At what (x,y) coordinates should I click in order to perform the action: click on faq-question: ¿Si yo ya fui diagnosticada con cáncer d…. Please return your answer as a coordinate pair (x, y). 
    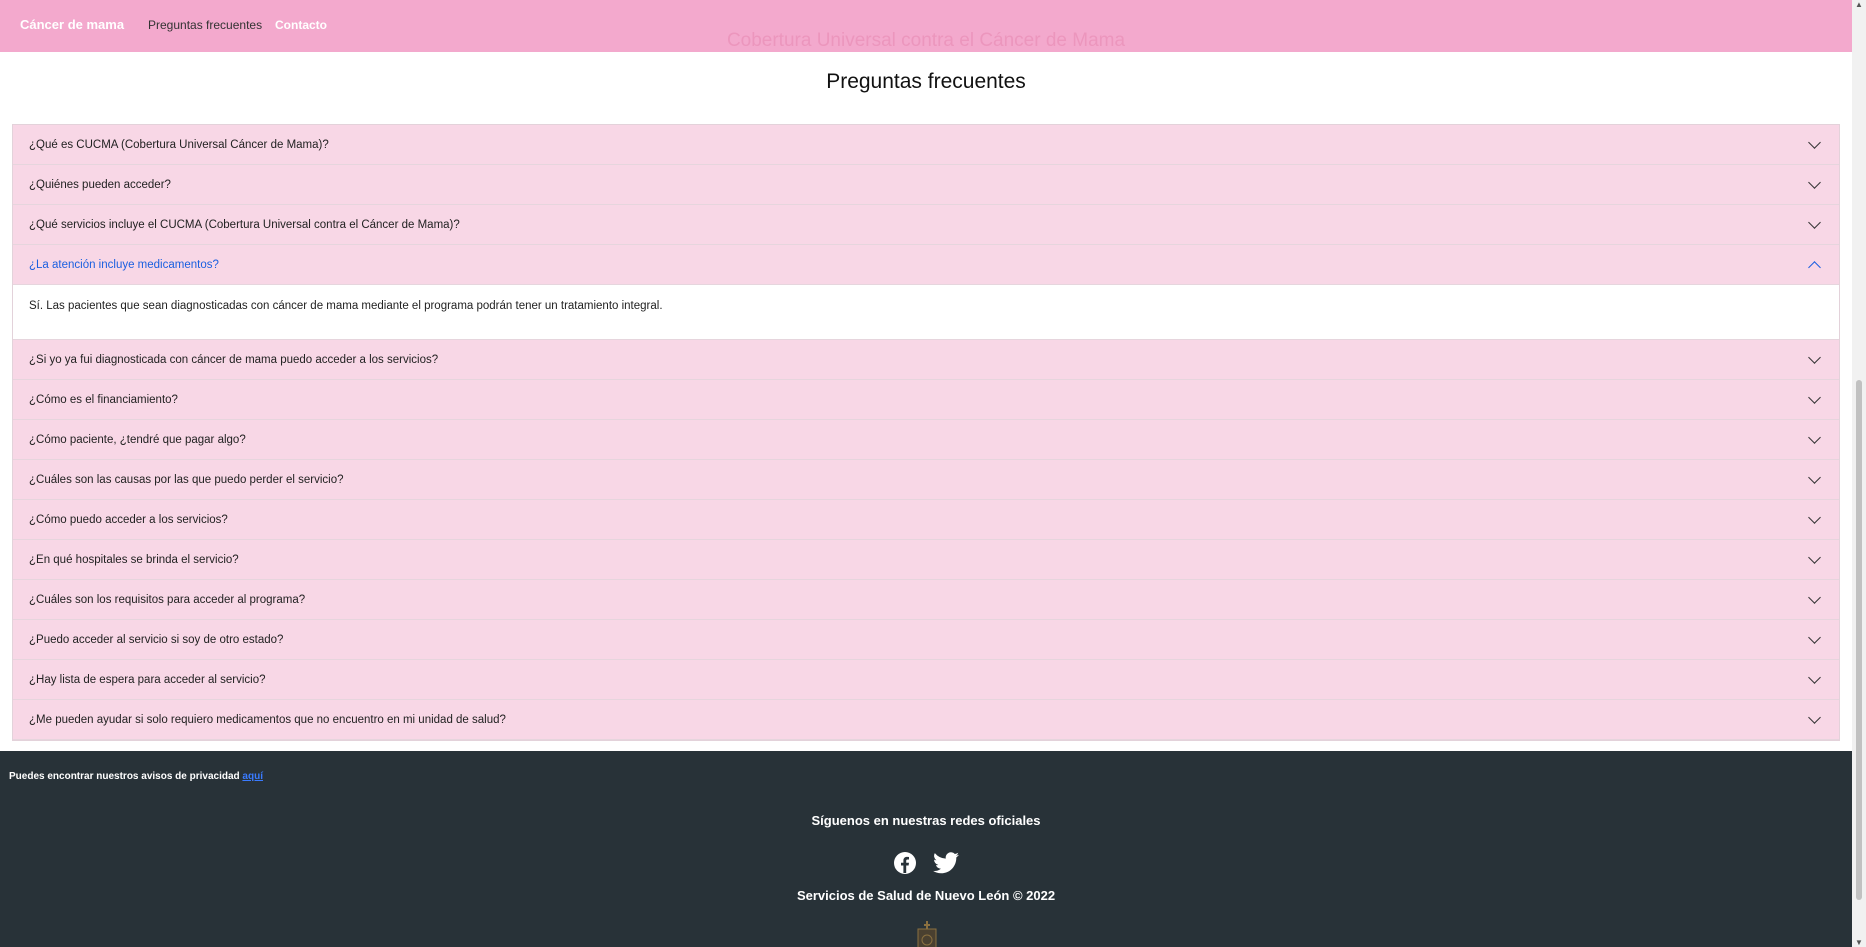
    Looking at the image, I should click on (234, 359).